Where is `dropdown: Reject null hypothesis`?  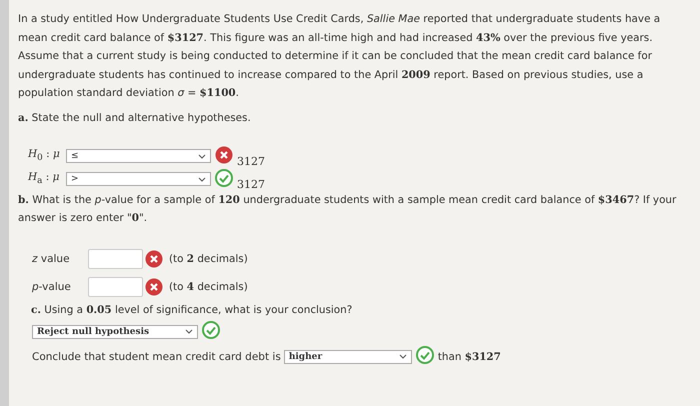 dropdown: Reject null hypothesis is located at coordinates (115, 331).